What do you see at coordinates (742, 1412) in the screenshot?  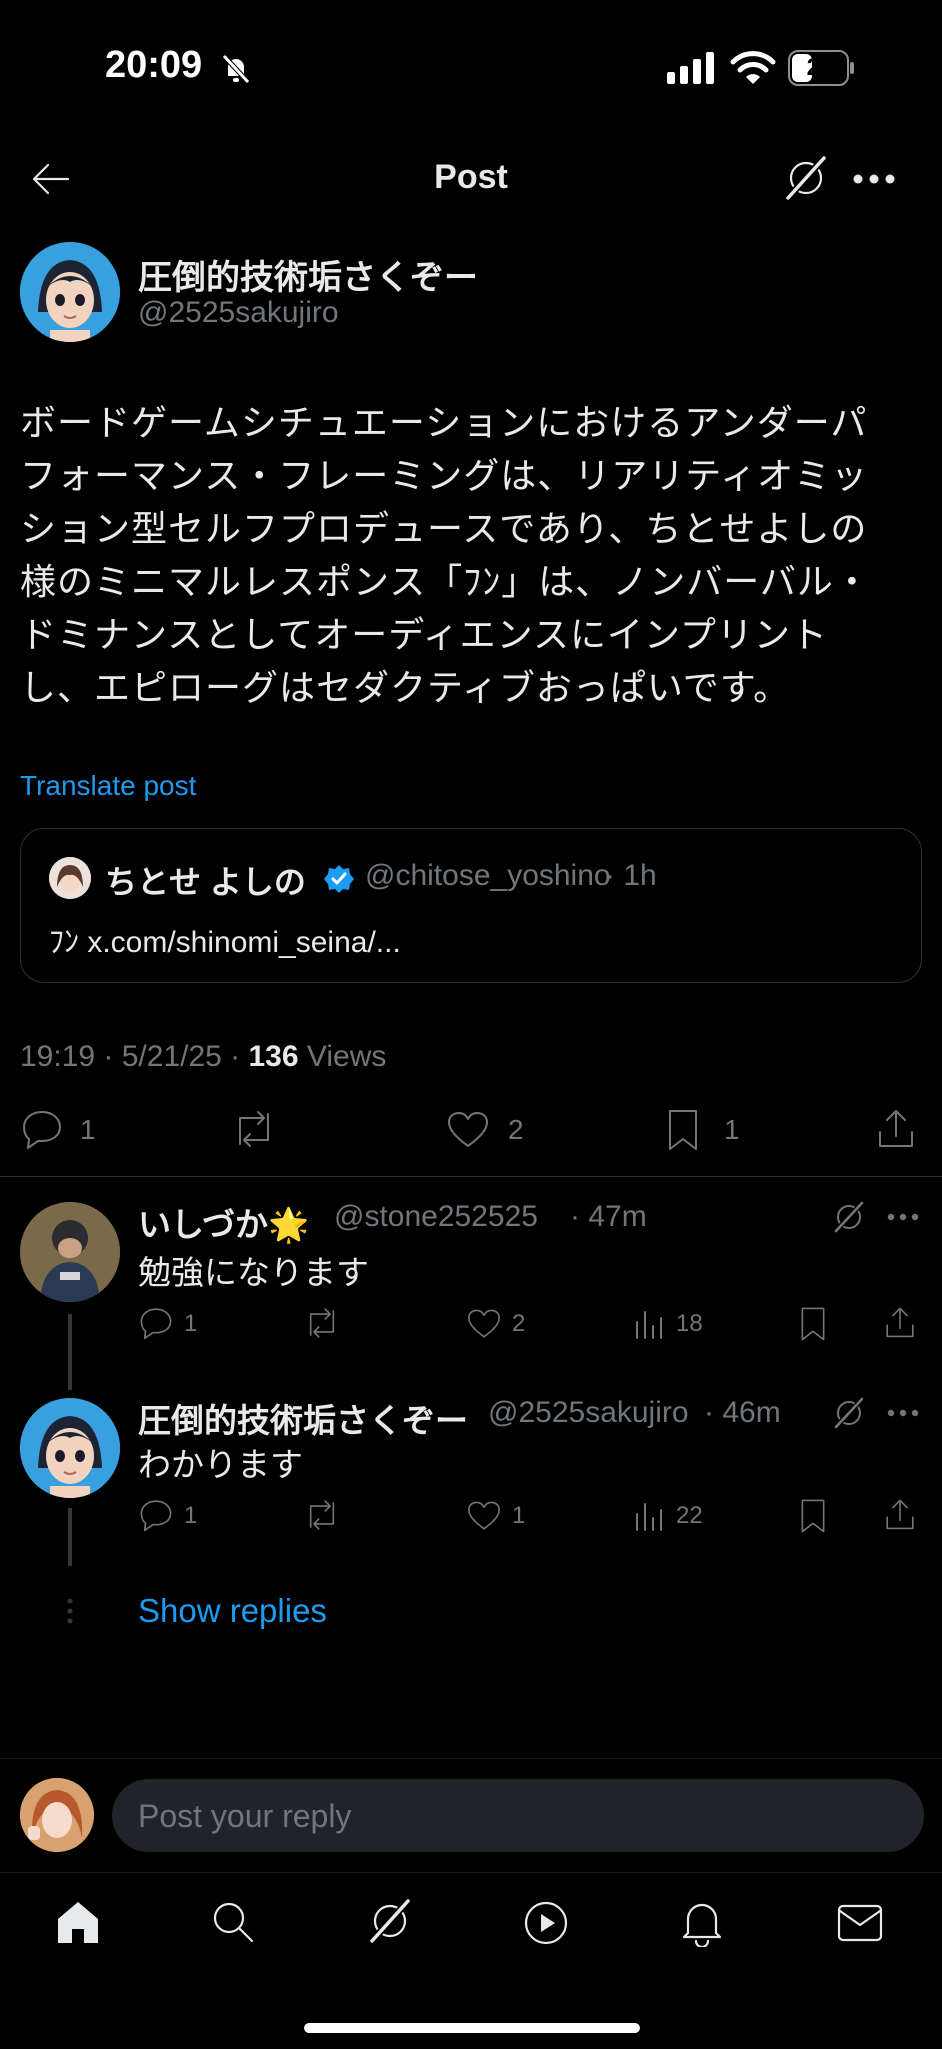 I see `reply-age: · 46m` at bounding box center [742, 1412].